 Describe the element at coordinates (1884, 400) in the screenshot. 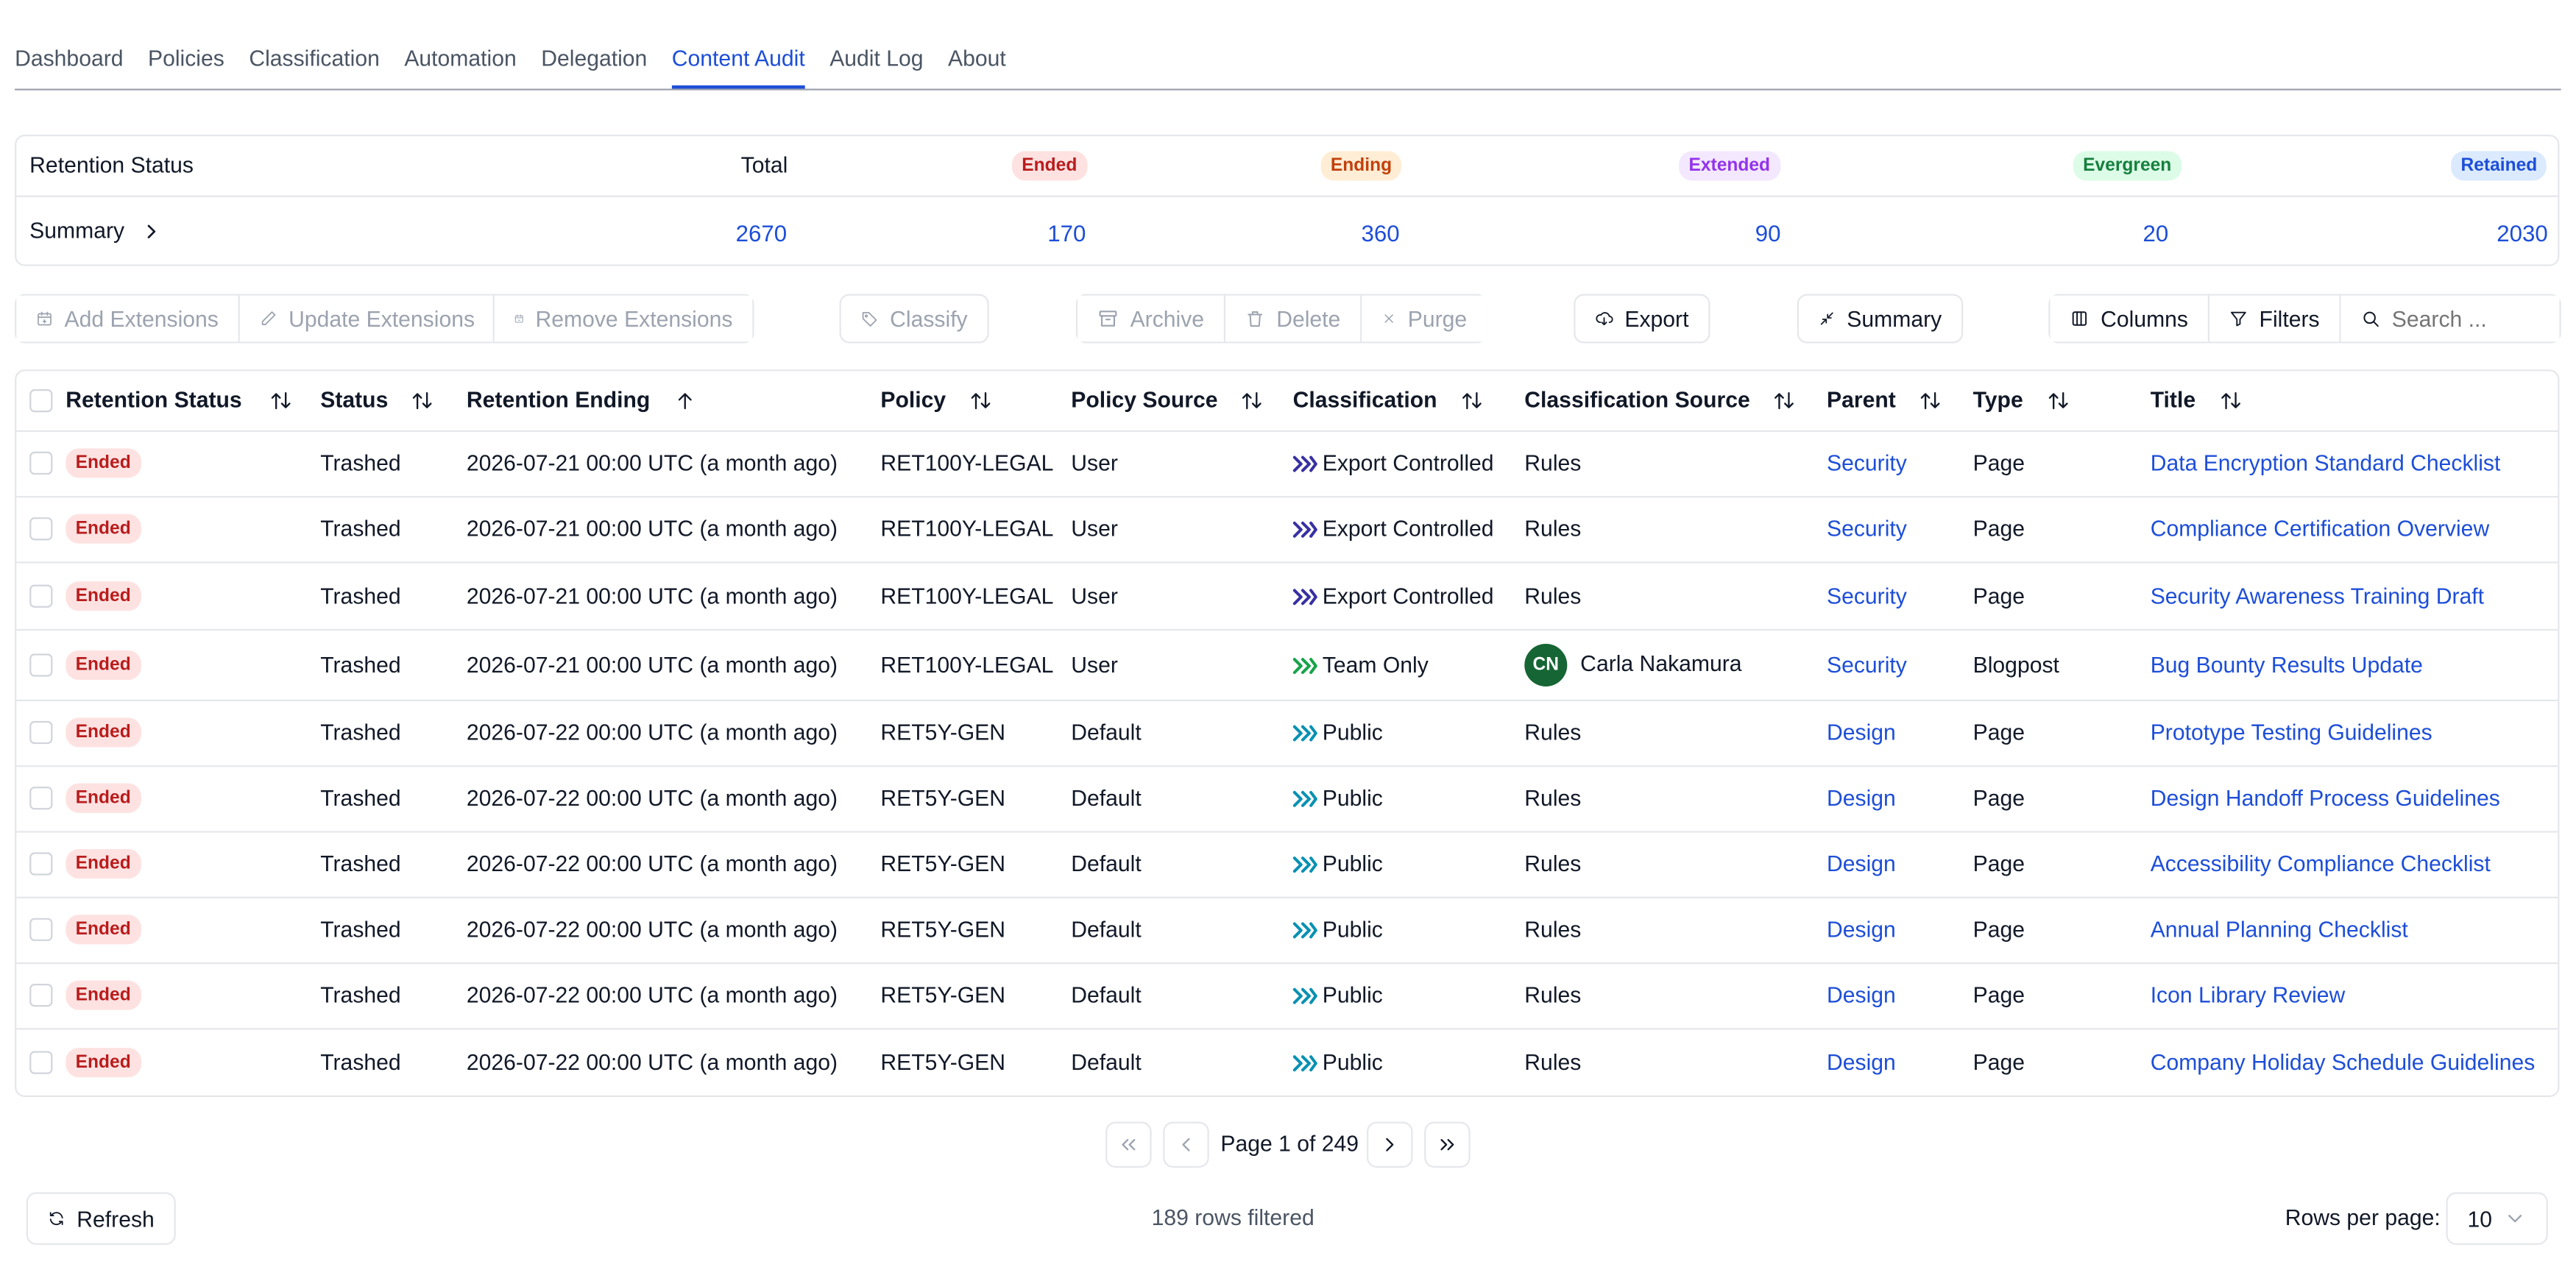

I see `header-parent: Parent` at that location.